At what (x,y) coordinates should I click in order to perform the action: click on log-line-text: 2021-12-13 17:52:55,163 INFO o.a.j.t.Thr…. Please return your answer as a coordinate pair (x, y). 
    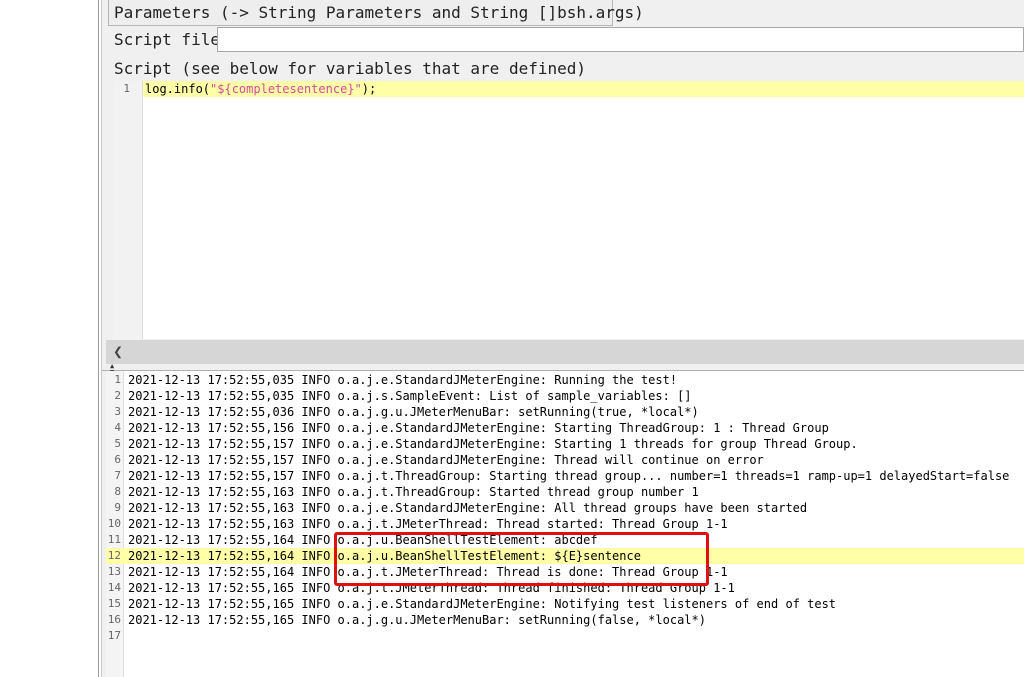
    Looking at the image, I should click on (413, 492).